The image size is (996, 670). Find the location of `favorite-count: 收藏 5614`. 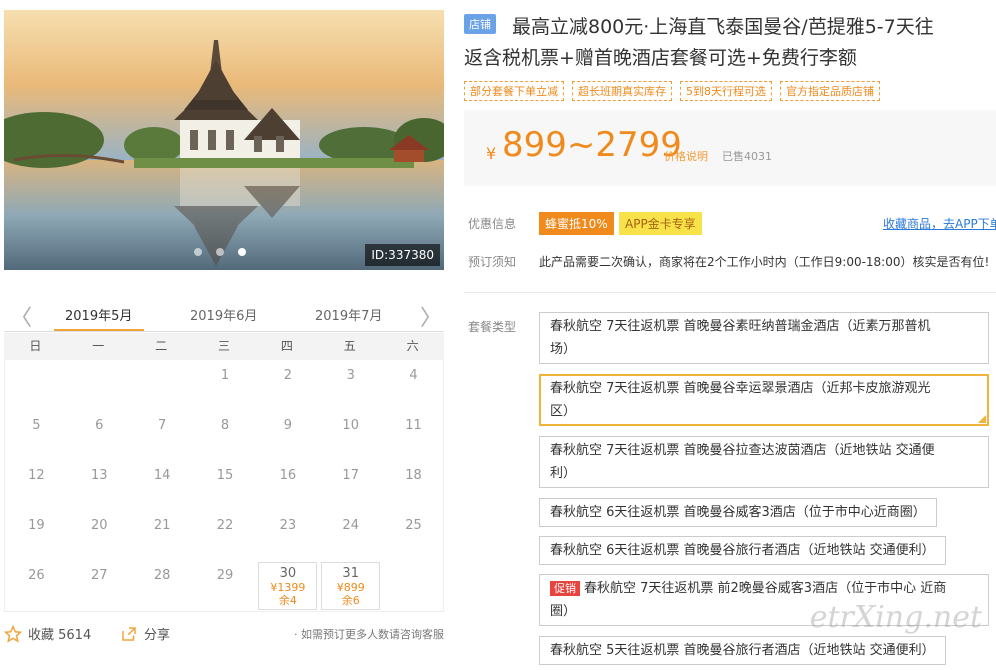

favorite-count: 收藏 5614 is located at coordinates (60, 635).